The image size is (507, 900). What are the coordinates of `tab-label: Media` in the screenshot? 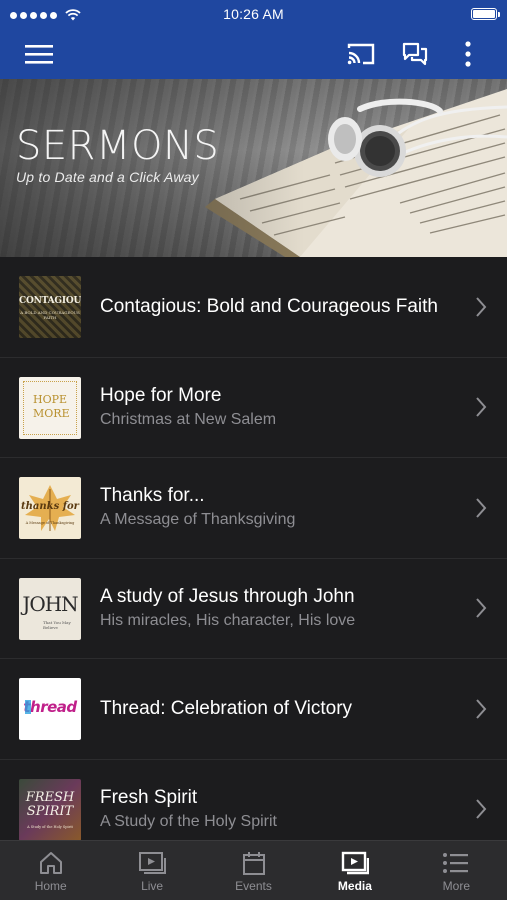 It's located at (354, 886).